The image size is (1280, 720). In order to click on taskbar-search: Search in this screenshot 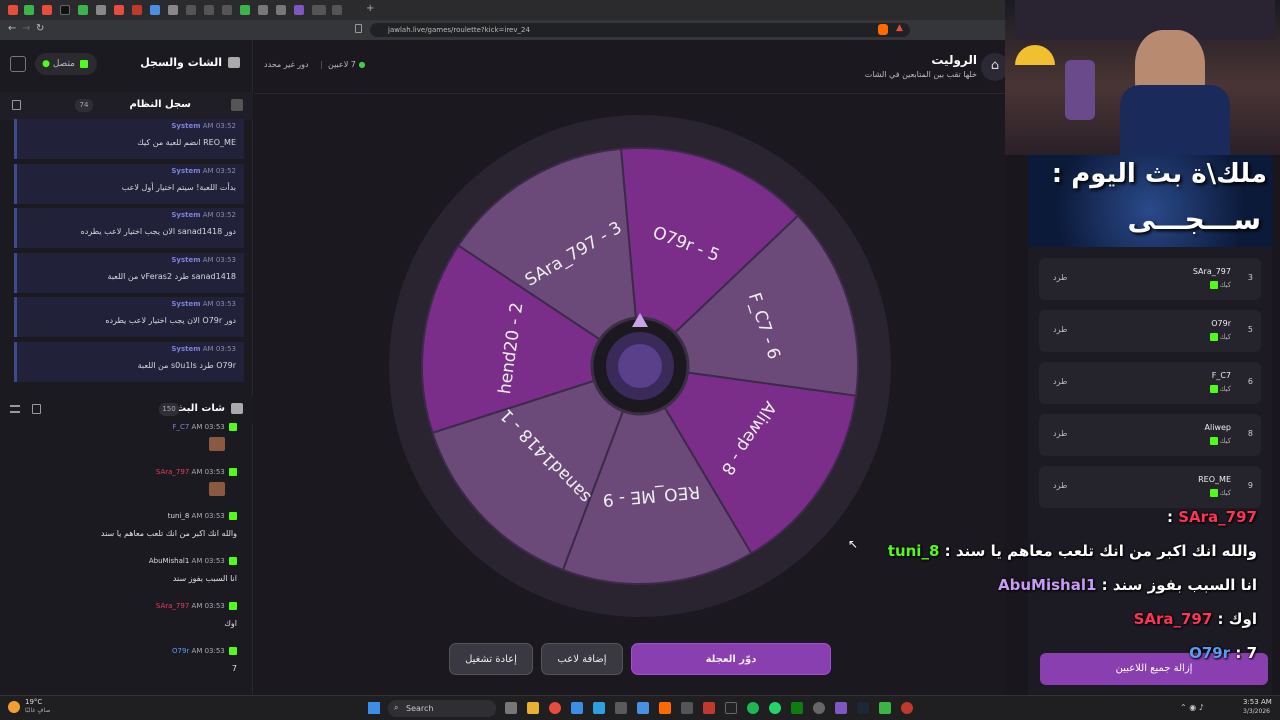, I will do `click(442, 708)`.